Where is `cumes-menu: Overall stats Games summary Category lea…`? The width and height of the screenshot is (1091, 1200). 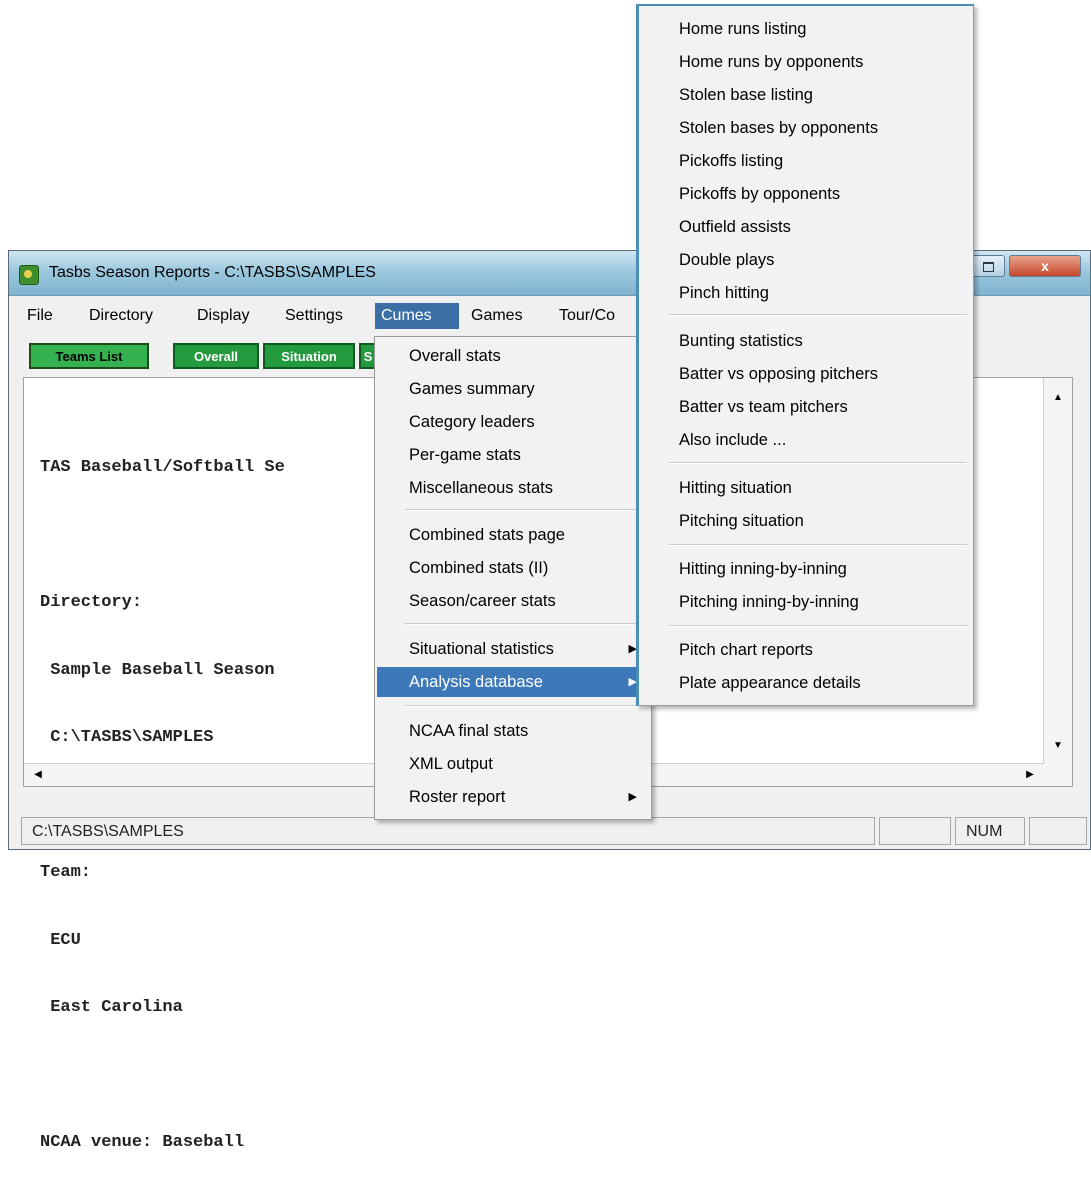
cumes-menu: Overall stats Games summary Category lea… is located at coordinates (513, 578).